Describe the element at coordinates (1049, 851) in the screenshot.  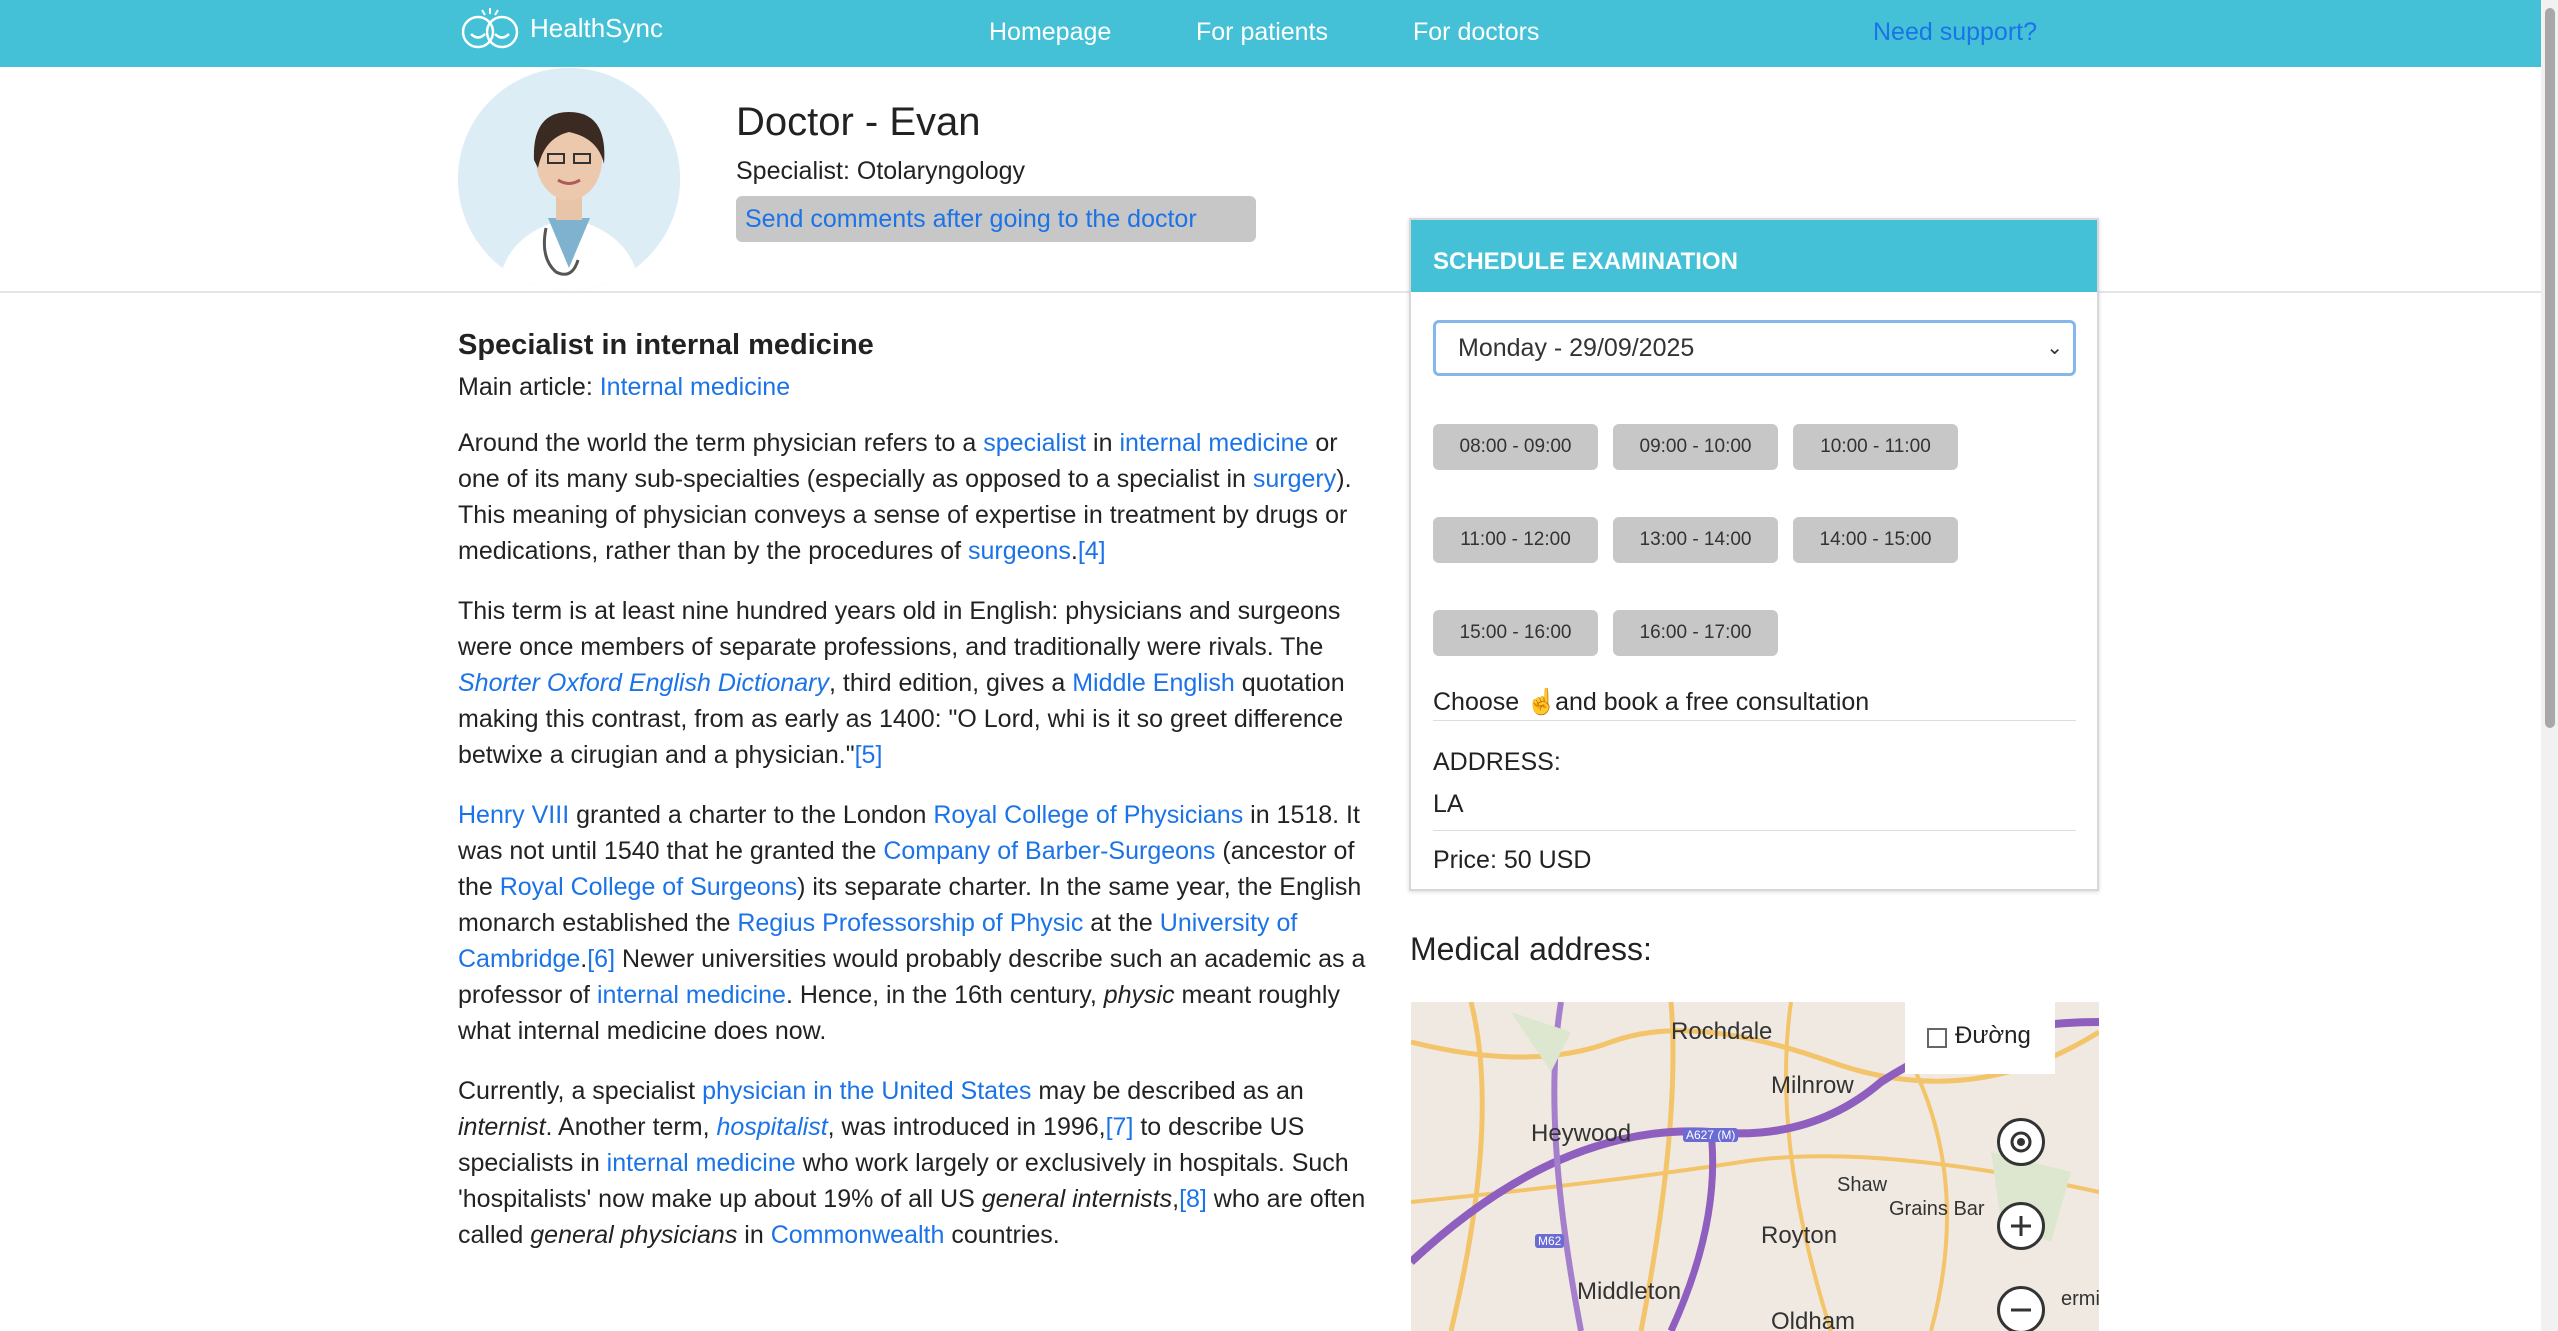
I see `article-link: Company of Barber-Surgeons` at that location.